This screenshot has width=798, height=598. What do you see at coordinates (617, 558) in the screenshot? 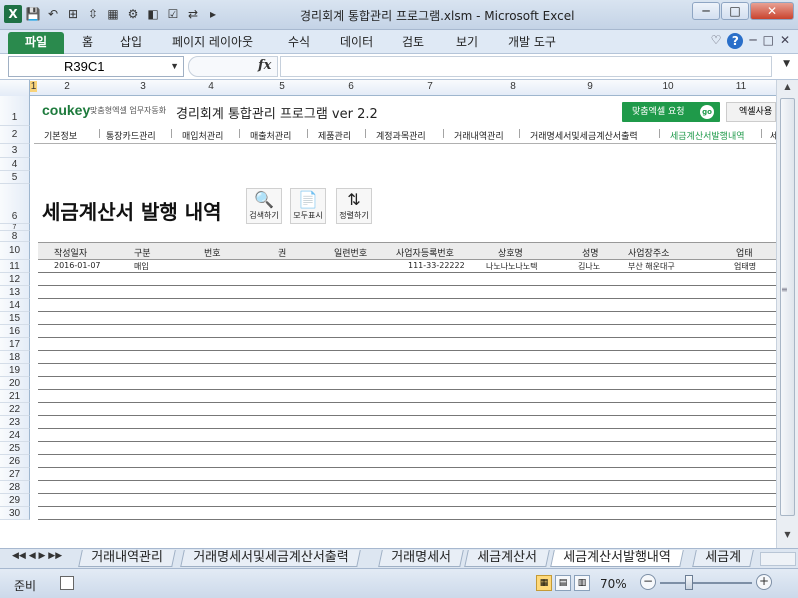
I see `sheet-tab-active: 세금계산서발행내역` at bounding box center [617, 558].